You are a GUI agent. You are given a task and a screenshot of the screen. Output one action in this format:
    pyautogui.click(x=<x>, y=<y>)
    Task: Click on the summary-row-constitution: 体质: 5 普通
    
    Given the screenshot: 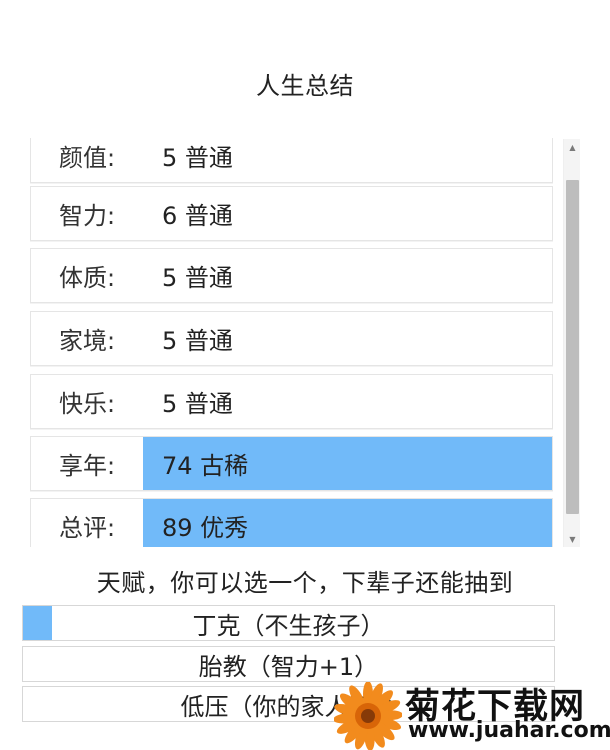 What is the action you would take?
    pyautogui.click(x=291, y=275)
    